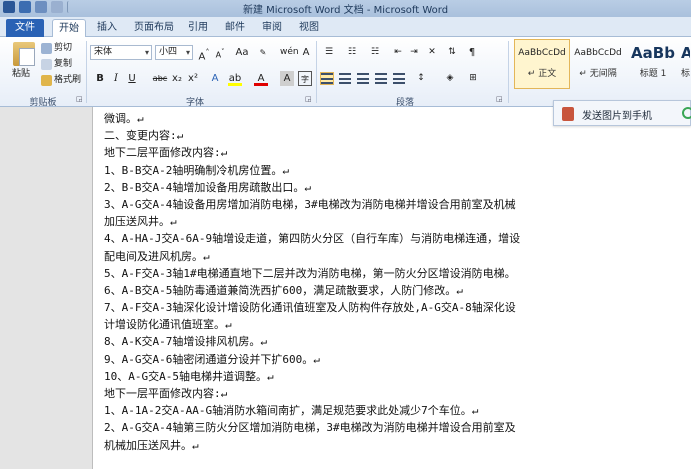  I want to click on italic-button: I, so click(116, 78).